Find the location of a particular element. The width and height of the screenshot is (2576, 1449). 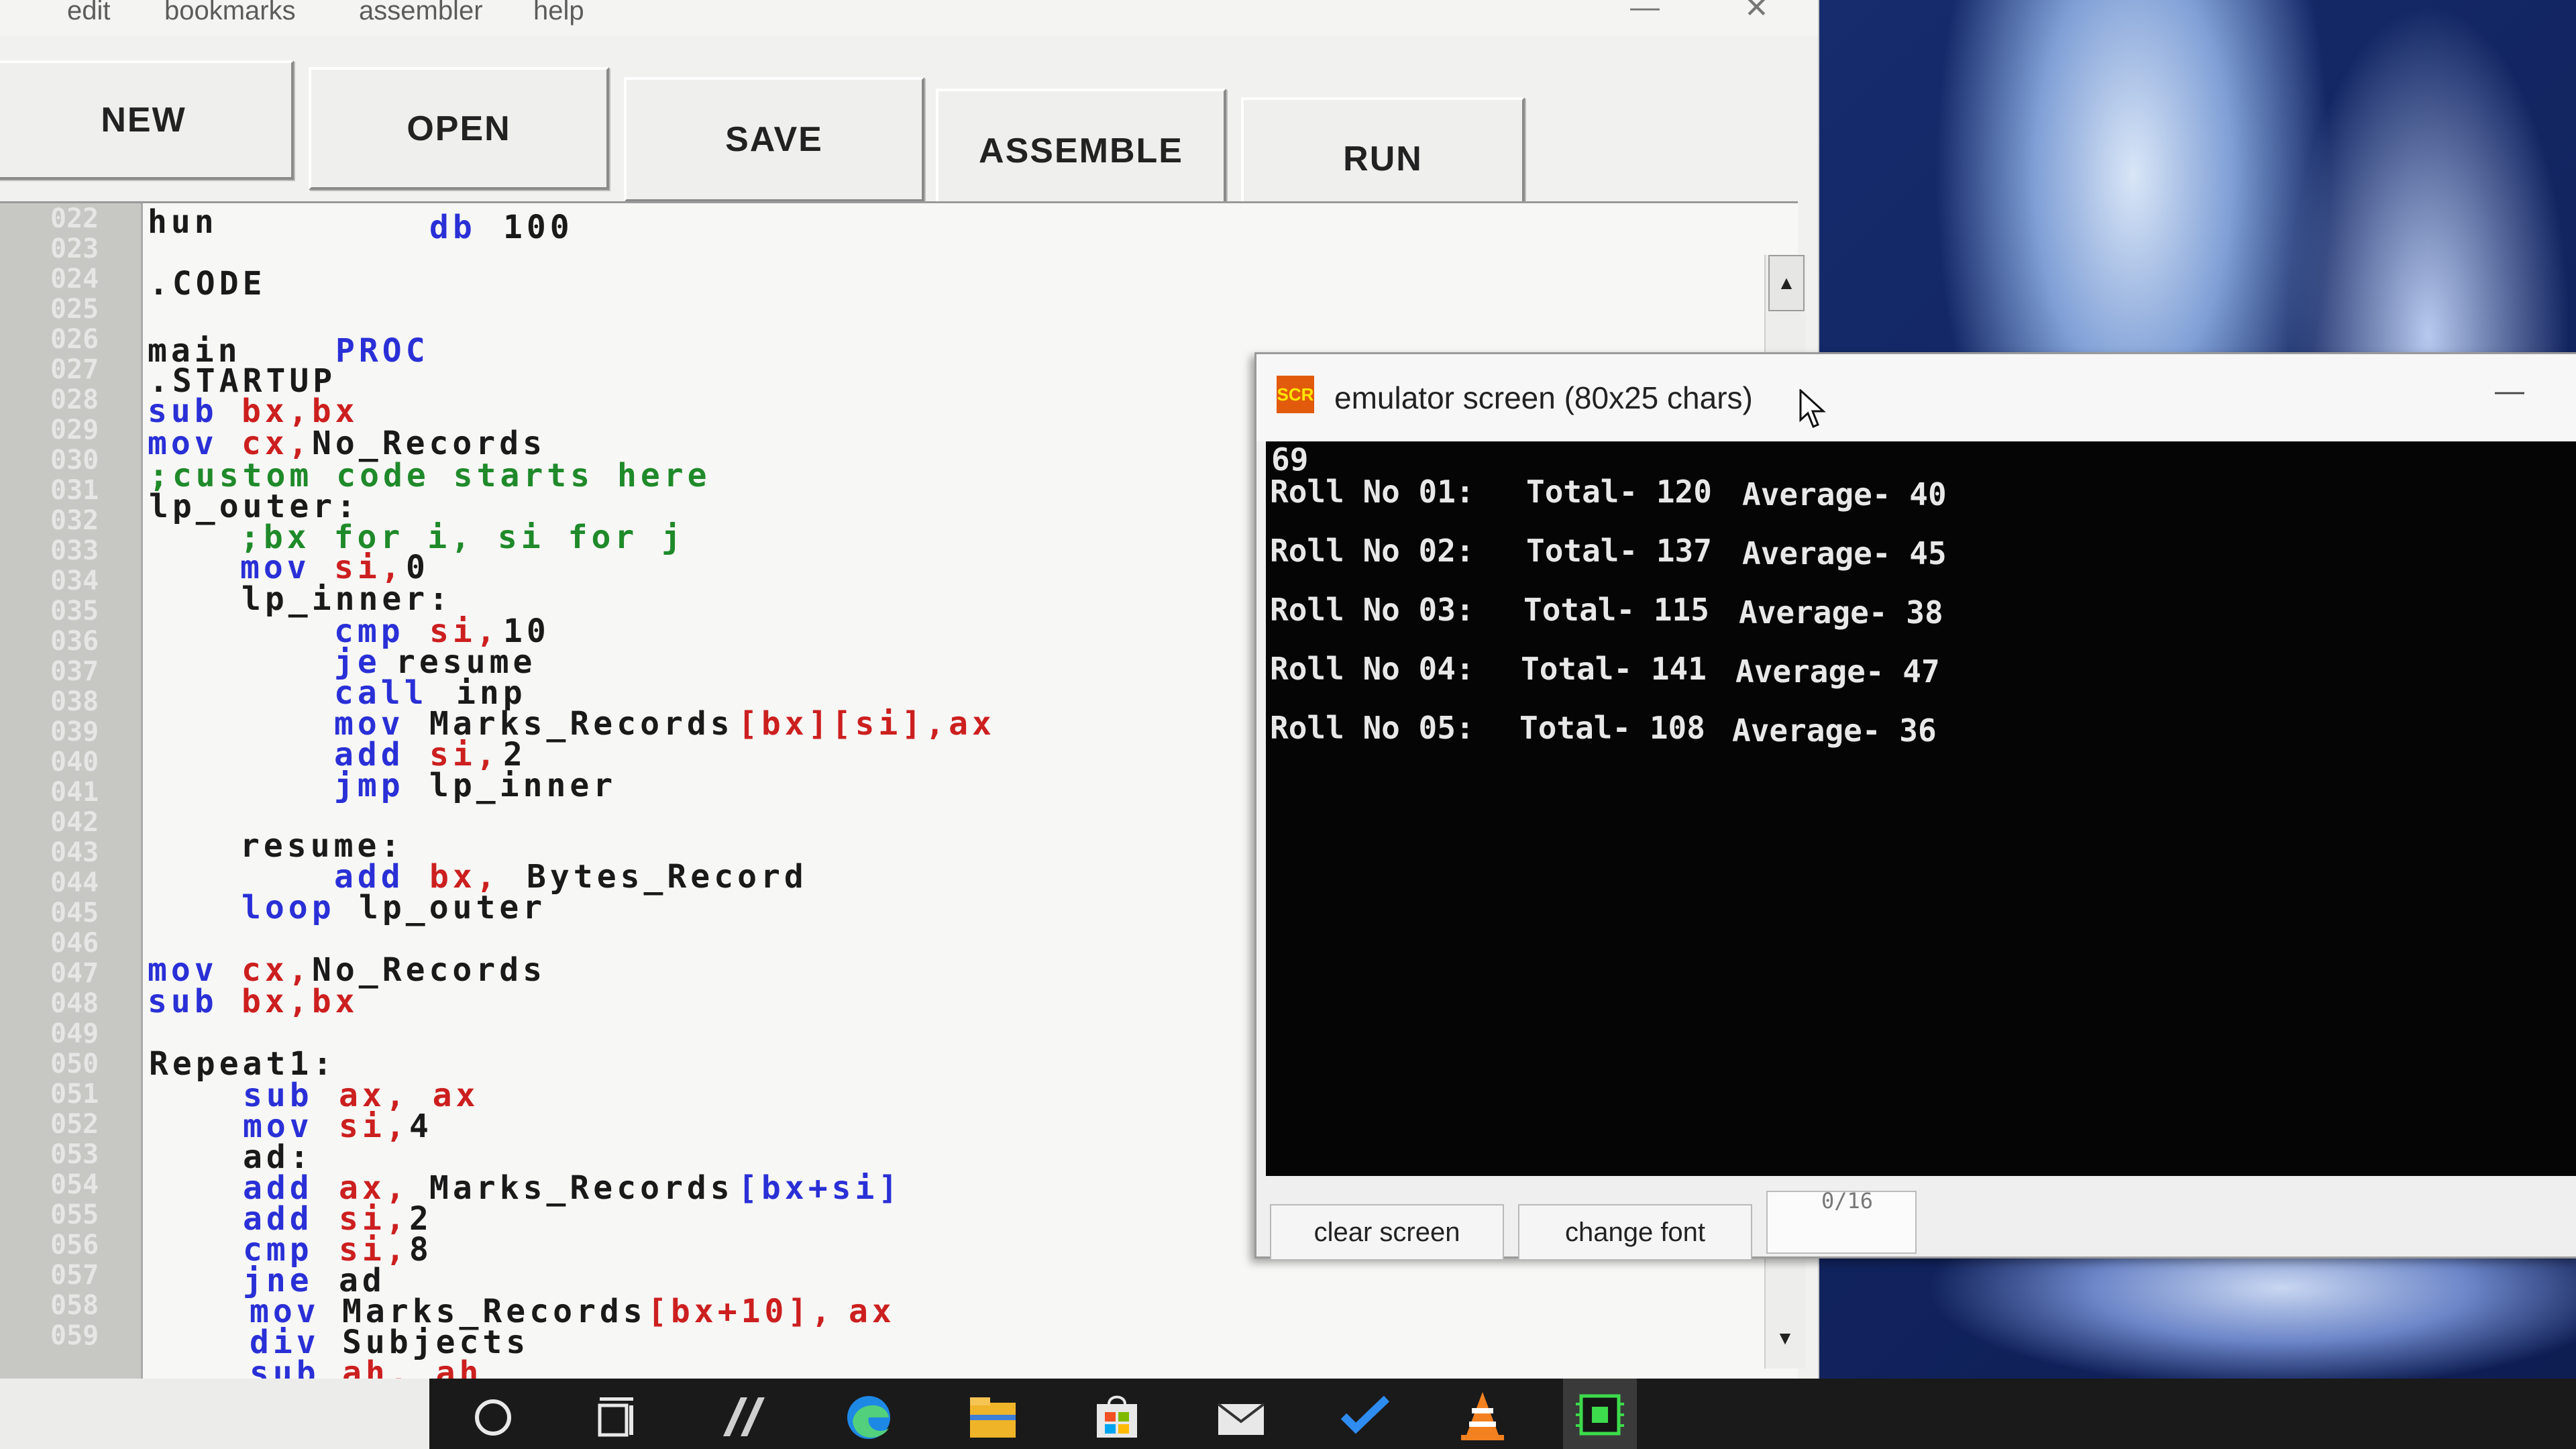

line-number: 043 is located at coordinates (74, 852).